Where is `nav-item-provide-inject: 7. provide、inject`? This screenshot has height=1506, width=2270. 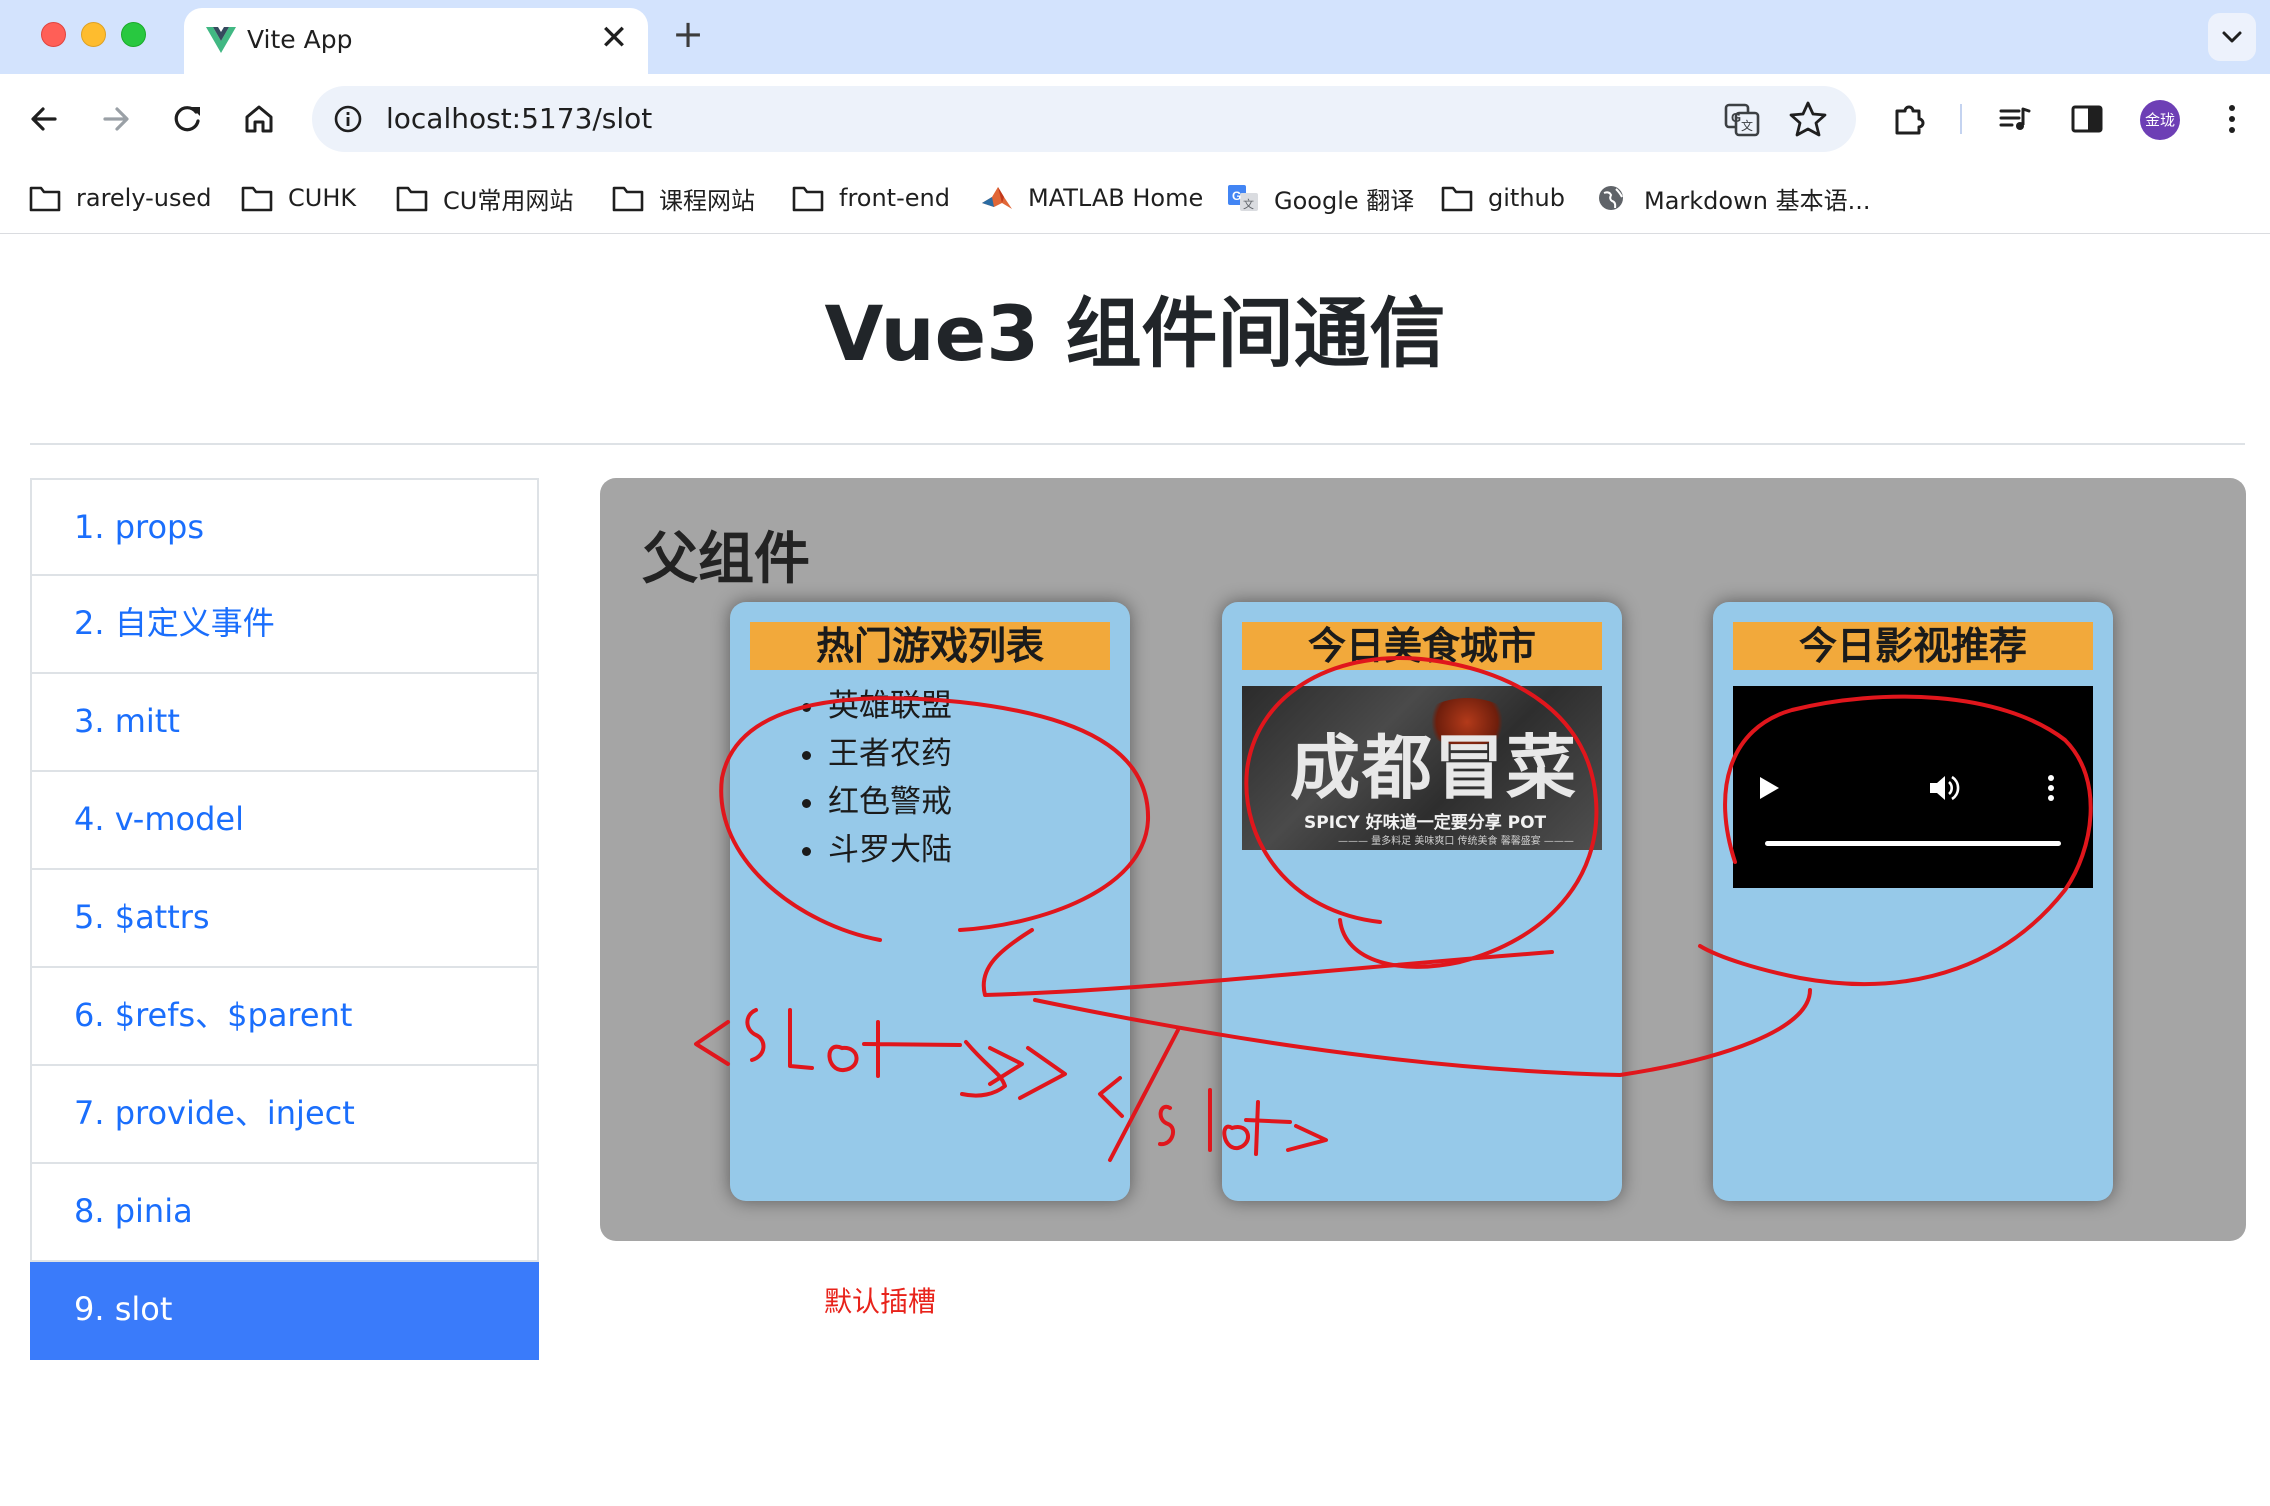
nav-item-provide-inject: 7. provide、inject is located at coordinates (284, 1115).